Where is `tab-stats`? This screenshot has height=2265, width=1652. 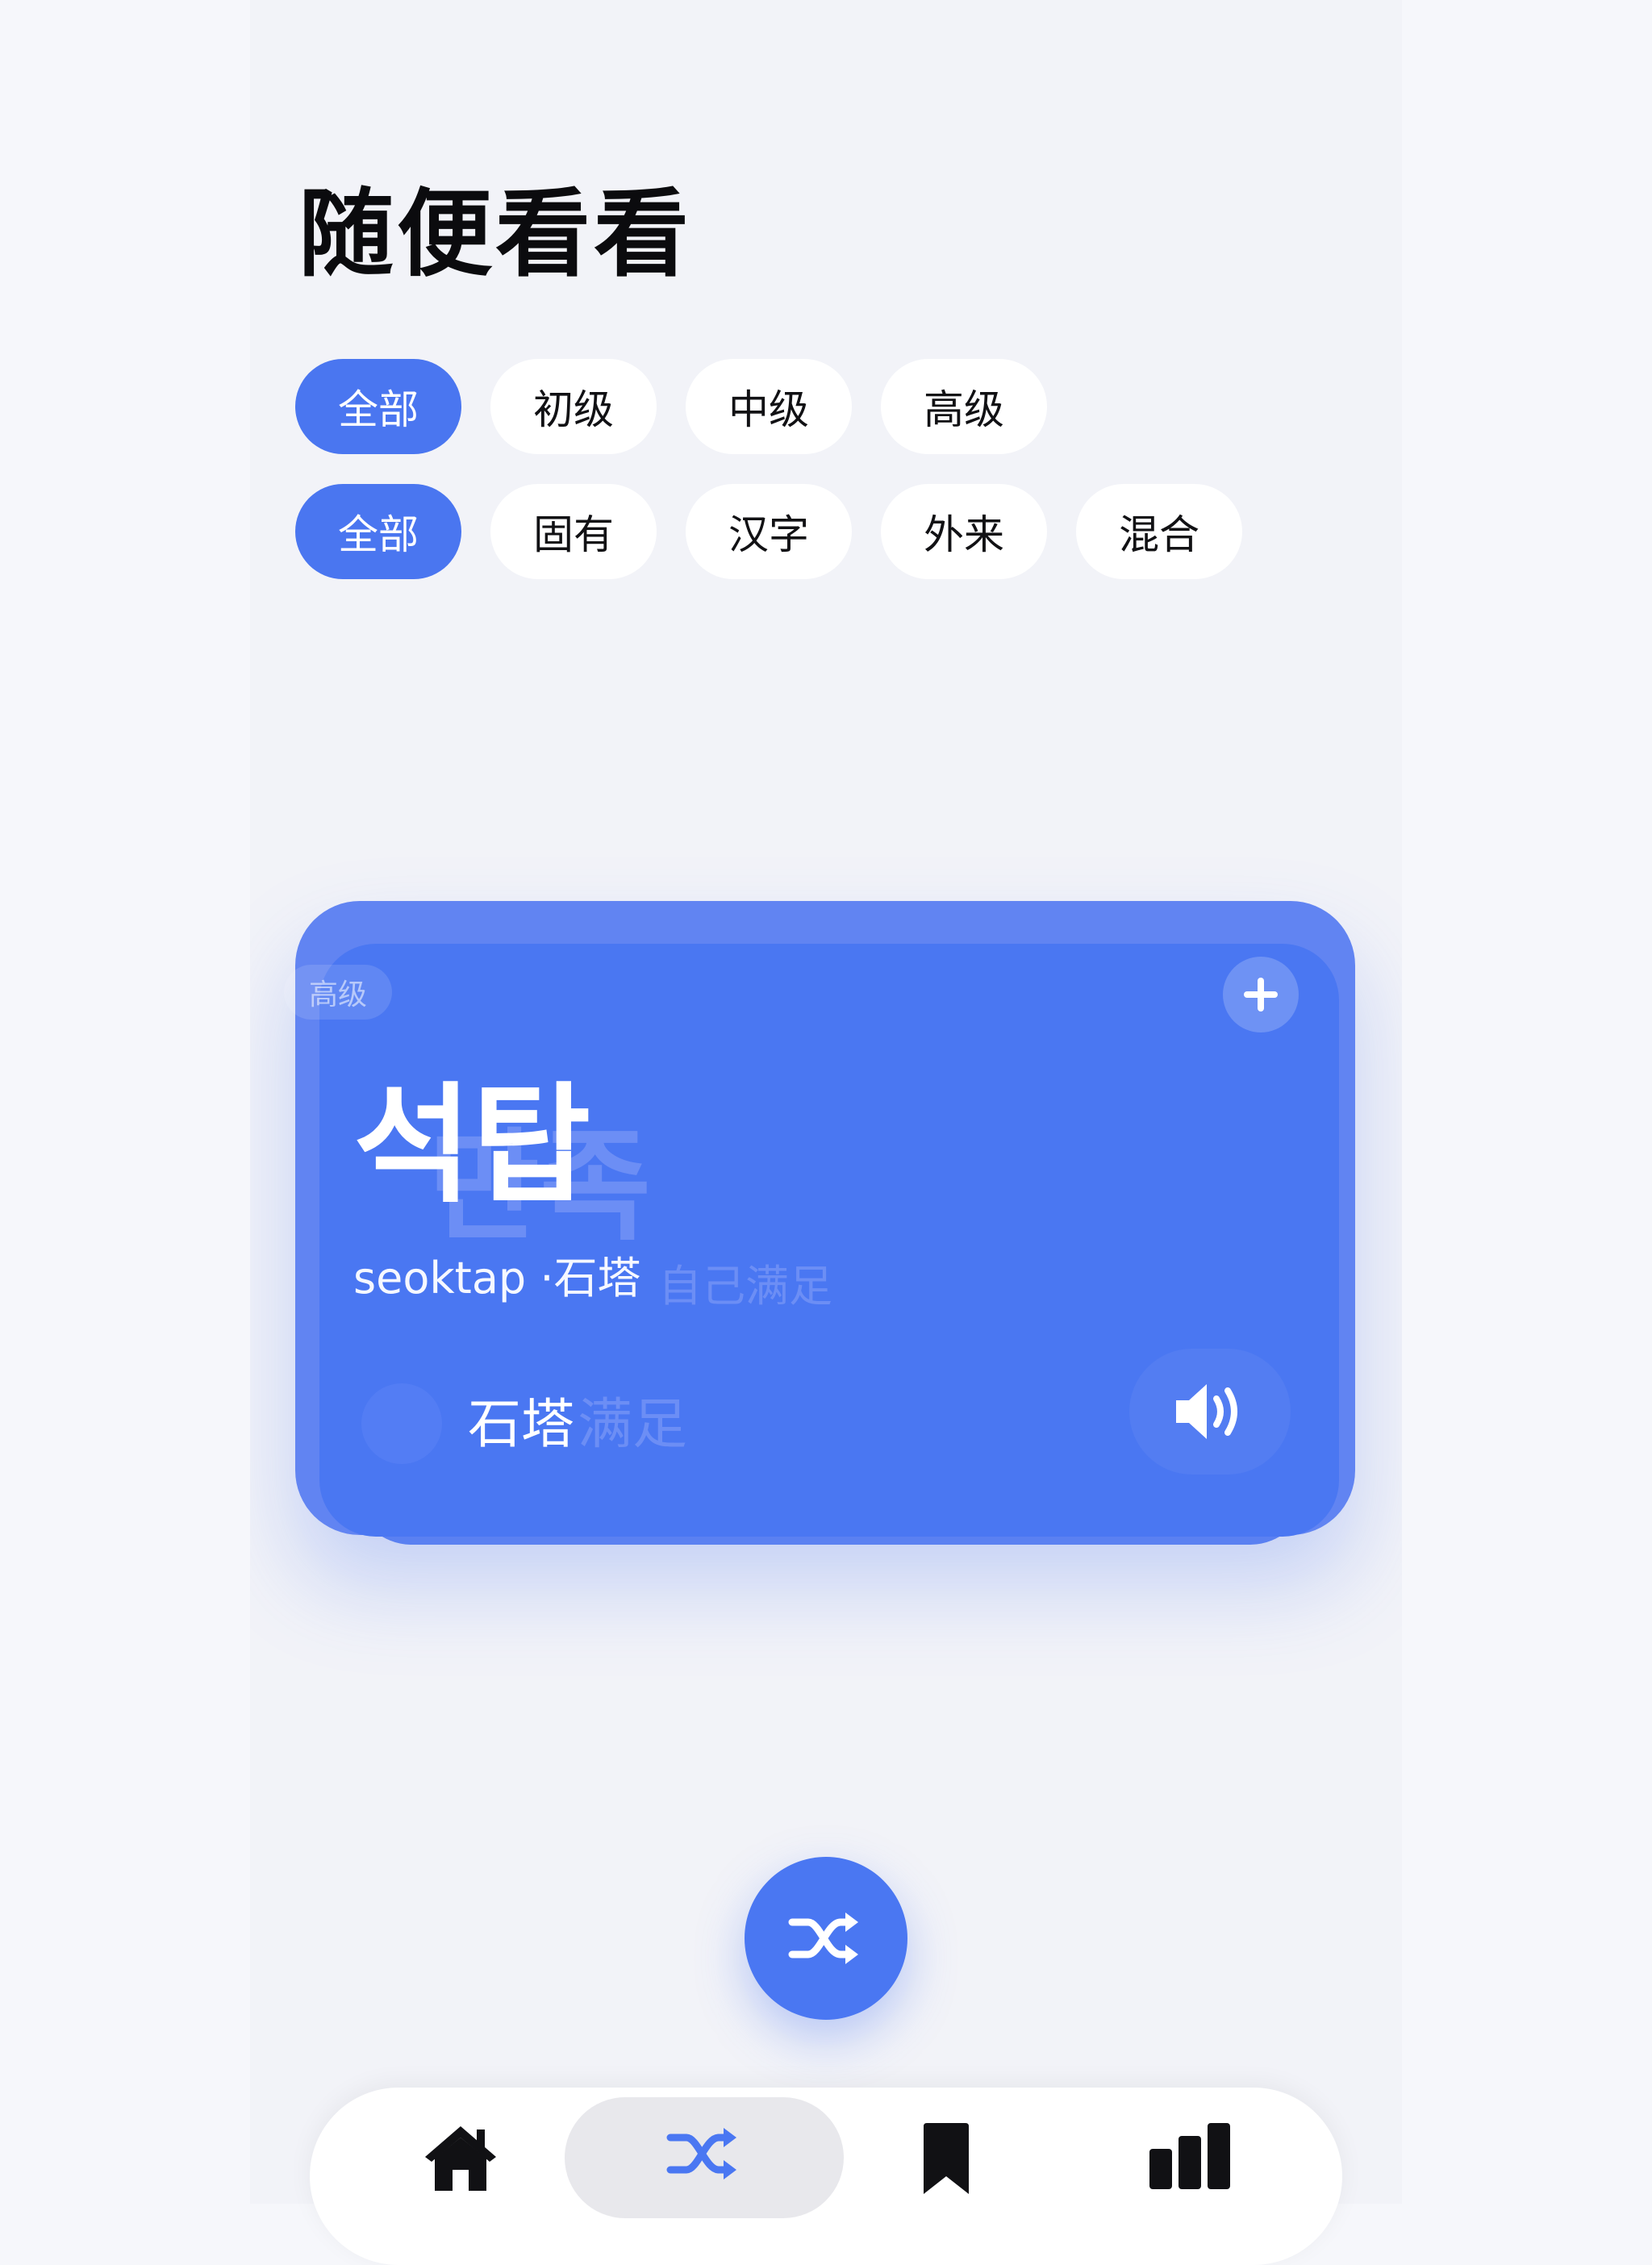 tab-stats is located at coordinates (1189, 2157).